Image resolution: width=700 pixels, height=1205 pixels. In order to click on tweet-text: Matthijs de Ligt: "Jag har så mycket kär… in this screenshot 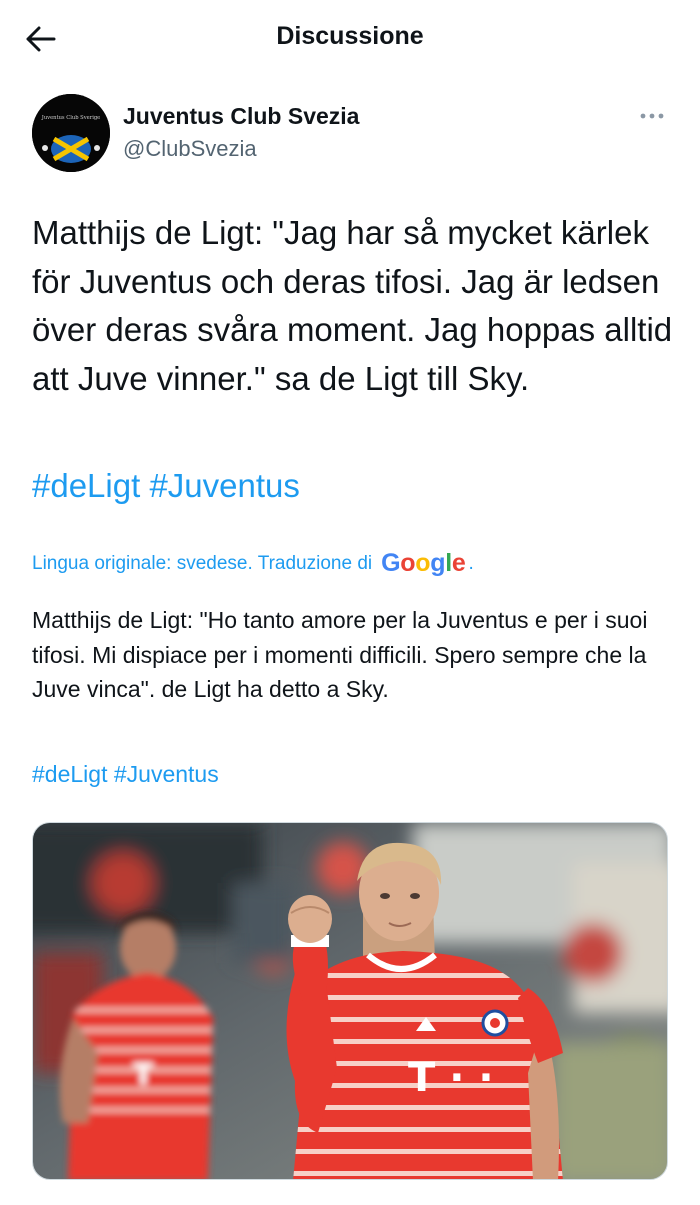, I will do `click(352, 305)`.